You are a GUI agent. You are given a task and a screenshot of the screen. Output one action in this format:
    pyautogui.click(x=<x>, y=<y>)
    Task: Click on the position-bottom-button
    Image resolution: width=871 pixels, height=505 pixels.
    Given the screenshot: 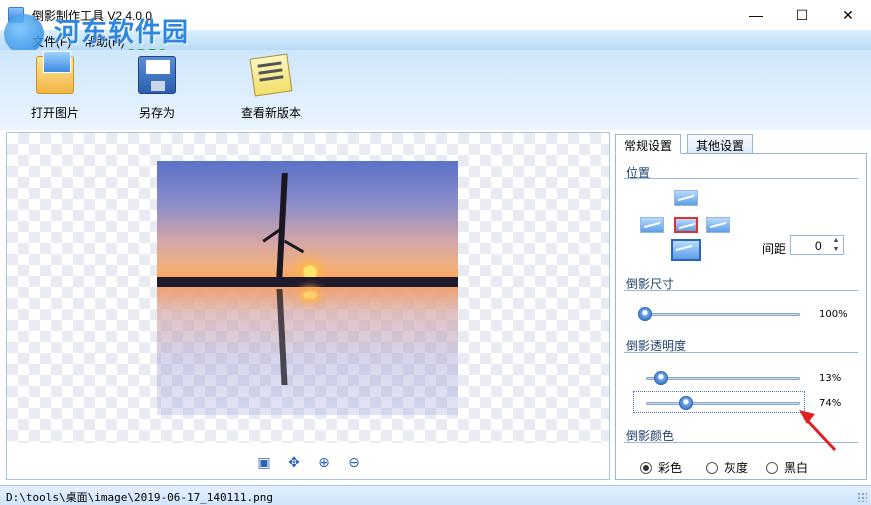 What is the action you would take?
    pyautogui.click(x=686, y=250)
    